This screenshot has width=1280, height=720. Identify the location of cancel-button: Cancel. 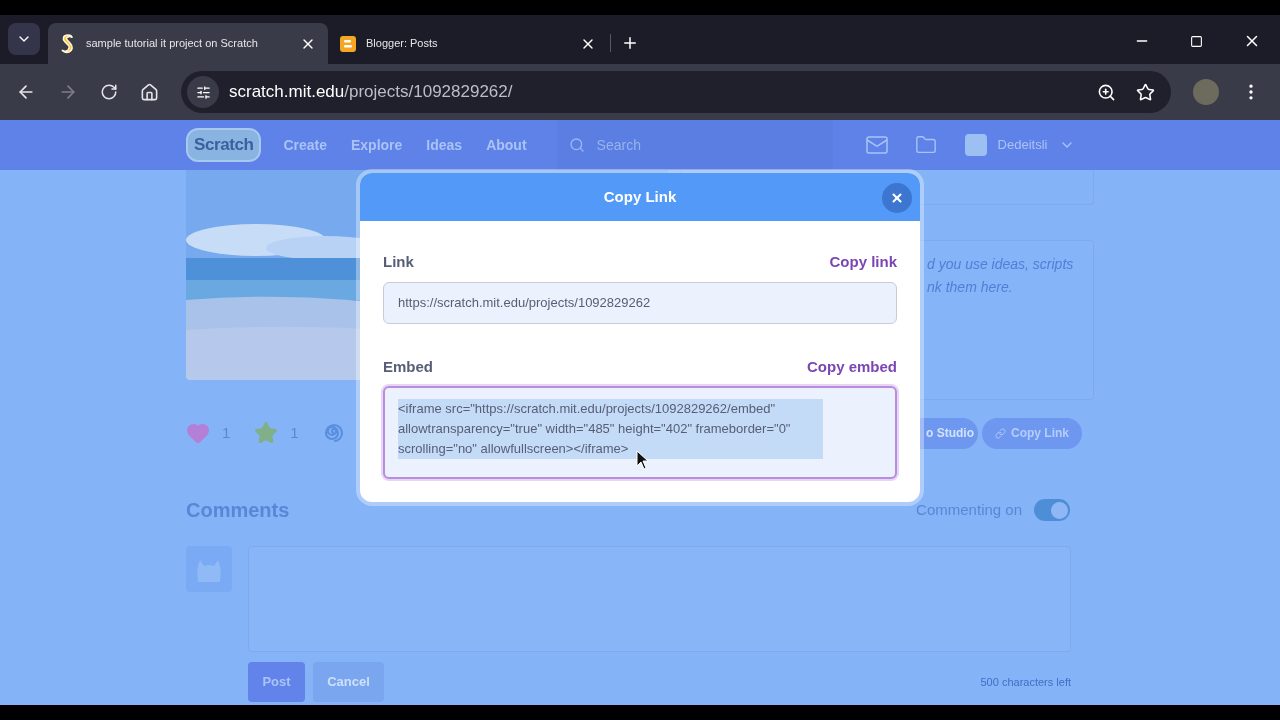
(348, 682).